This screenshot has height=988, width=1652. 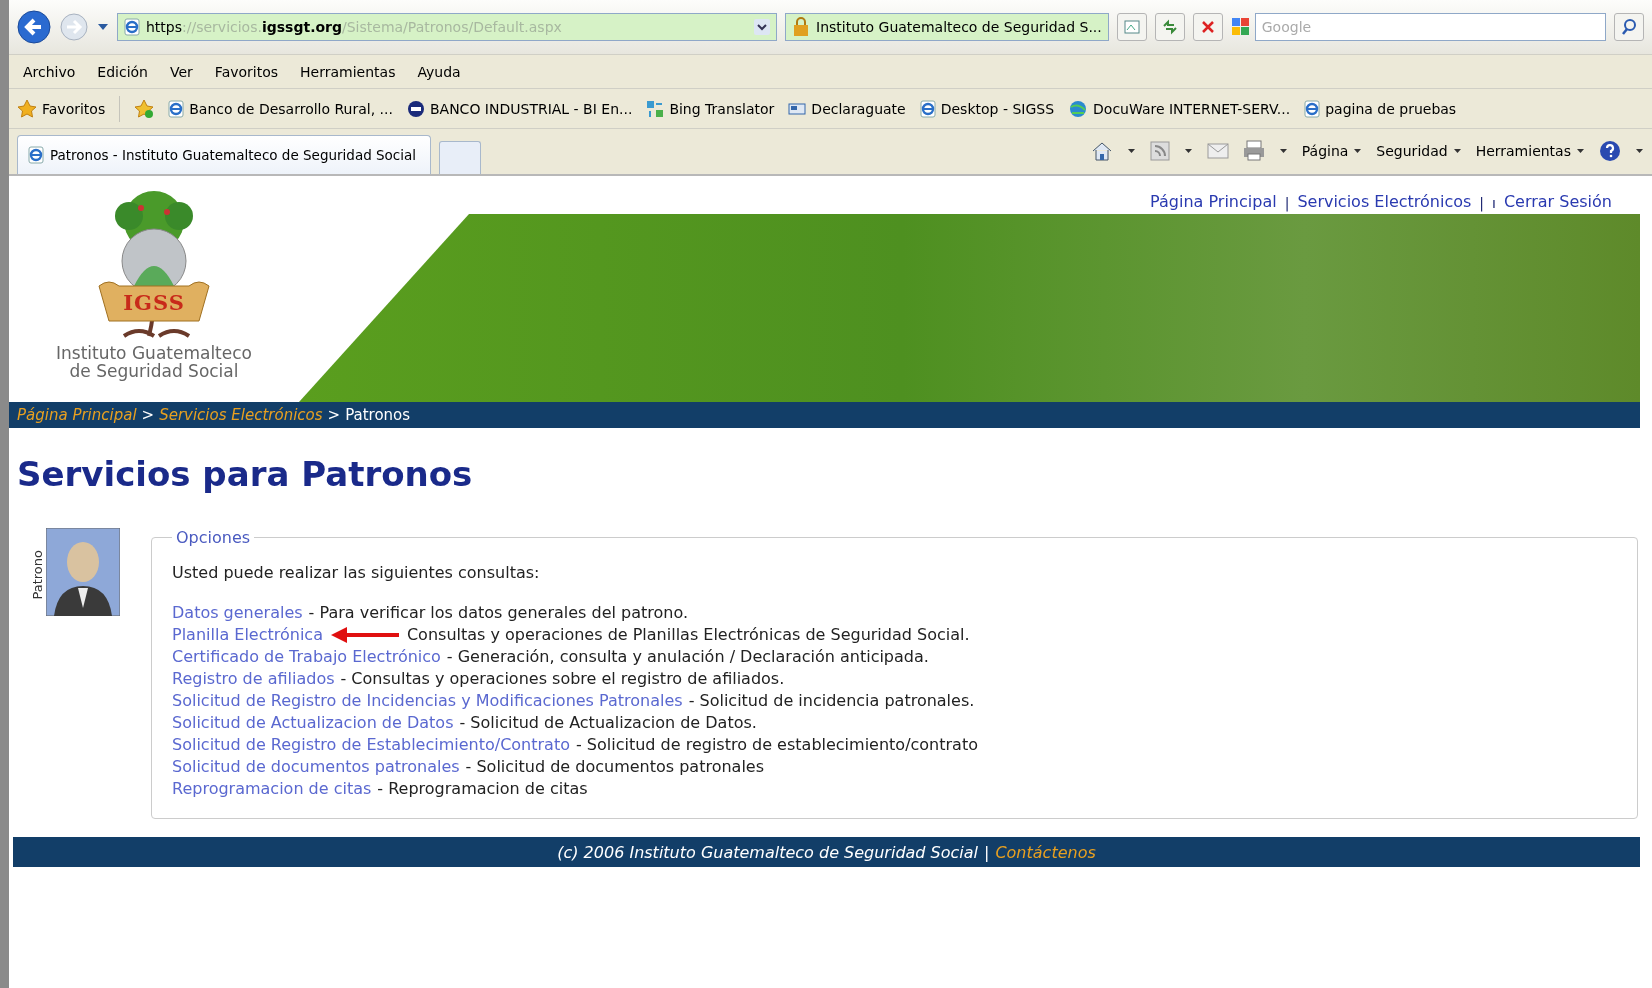 What do you see at coordinates (767, 852) in the screenshot?
I see `copyright-text: (c) 2006 Instituto Guatemalteco de Seguridad Social` at bounding box center [767, 852].